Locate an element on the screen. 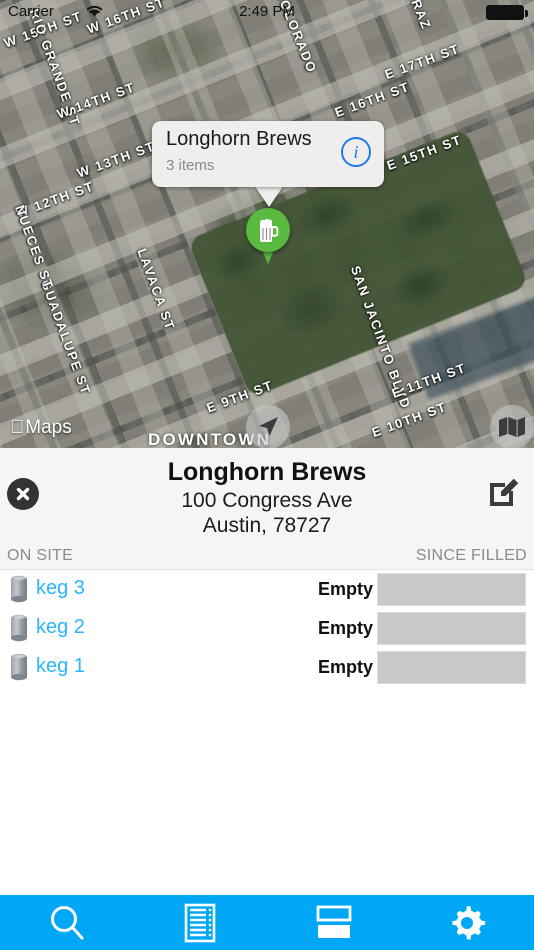 The image size is (534, 950). search-icon is located at coordinates (67, 922).